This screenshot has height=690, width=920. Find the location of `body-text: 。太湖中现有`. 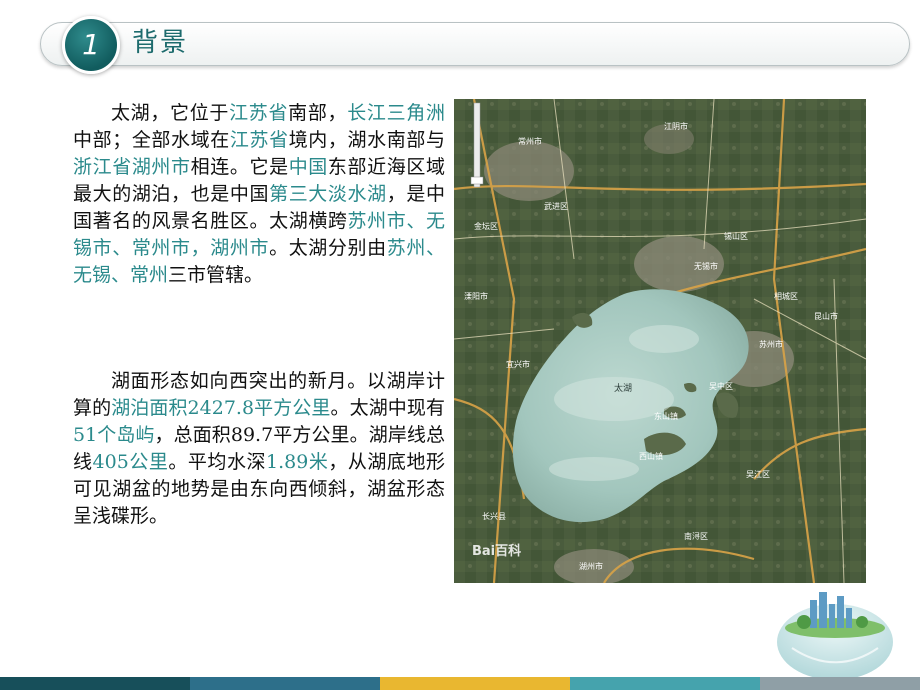

body-text: 。太湖中现有 is located at coordinates (387, 408).